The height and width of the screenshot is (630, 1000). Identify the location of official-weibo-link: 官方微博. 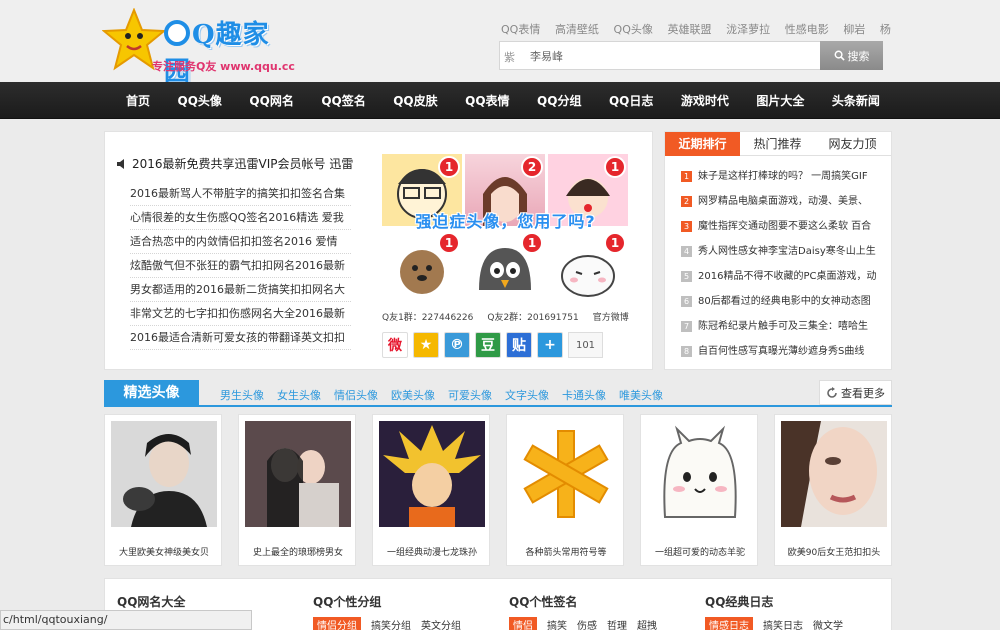
(611, 316).